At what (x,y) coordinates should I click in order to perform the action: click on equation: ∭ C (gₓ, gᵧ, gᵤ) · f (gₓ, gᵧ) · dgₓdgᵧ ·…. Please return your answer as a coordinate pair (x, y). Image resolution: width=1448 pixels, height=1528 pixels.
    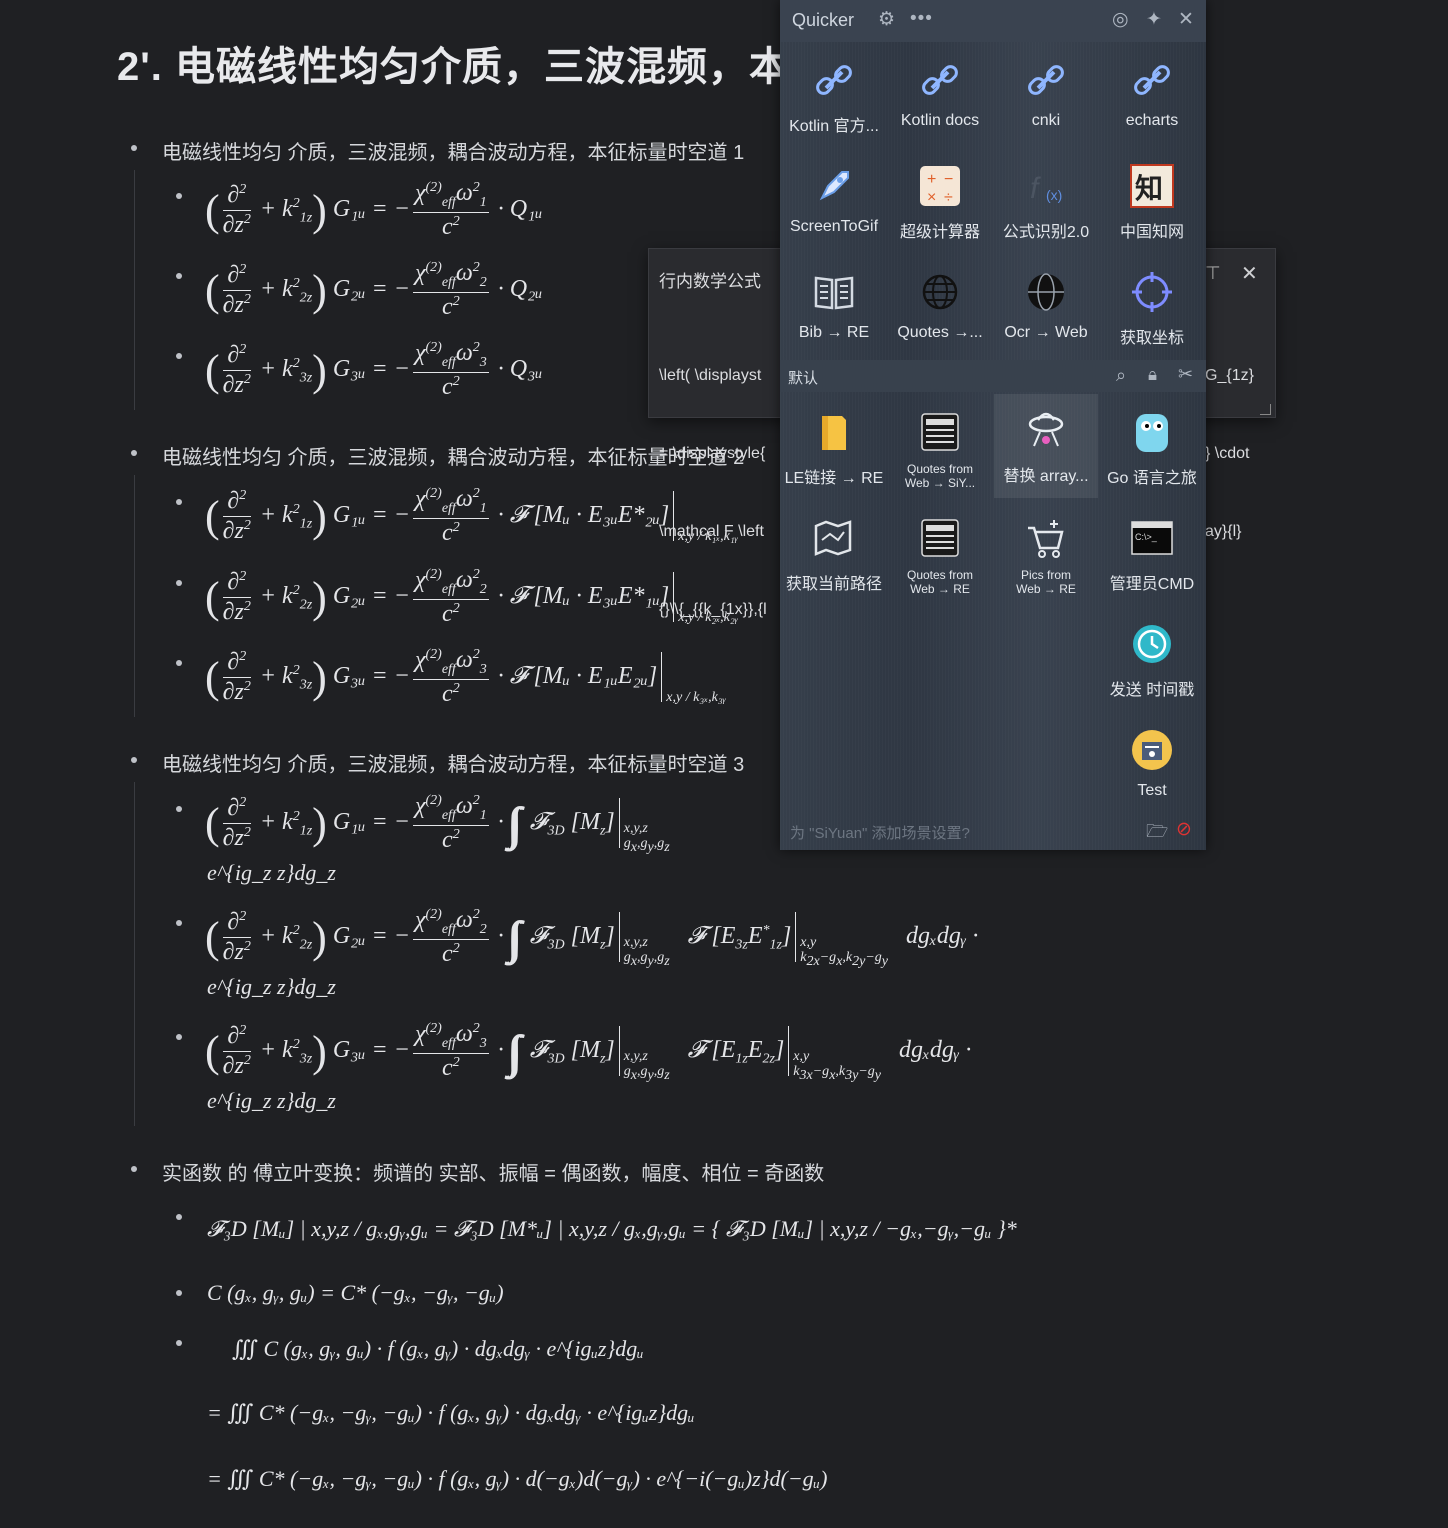
    Looking at the image, I should click on (438, 1349).